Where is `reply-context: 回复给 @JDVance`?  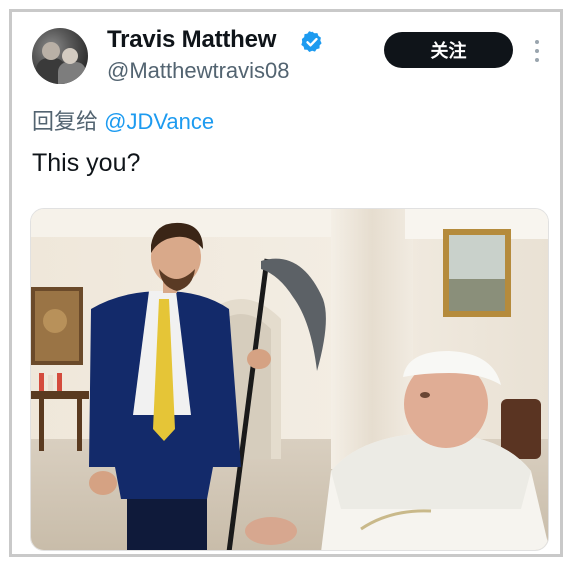 reply-context: 回复给 @JDVance is located at coordinates (123, 120).